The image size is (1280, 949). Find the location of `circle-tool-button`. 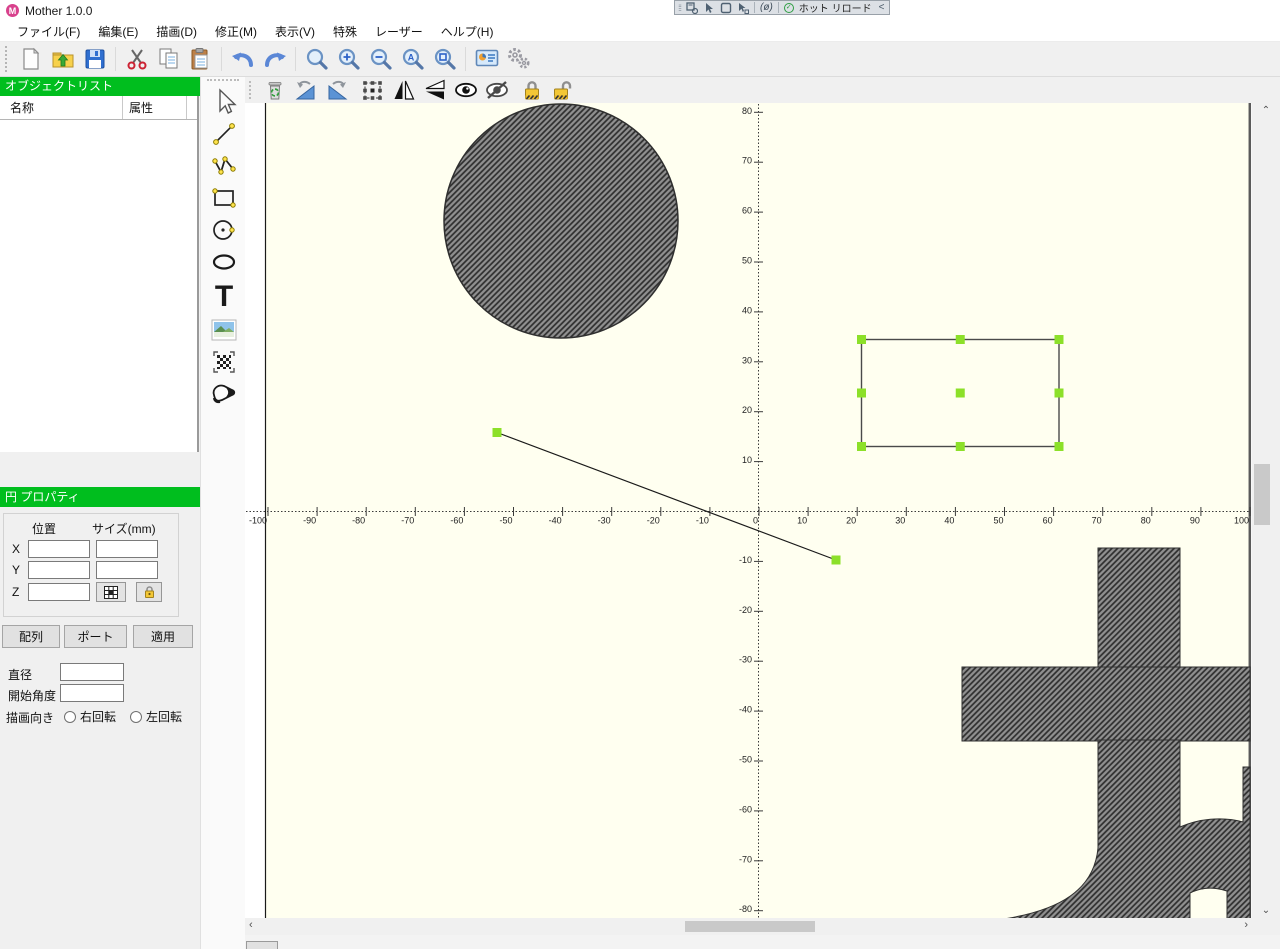

circle-tool-button is located at coordinates (223, 230).